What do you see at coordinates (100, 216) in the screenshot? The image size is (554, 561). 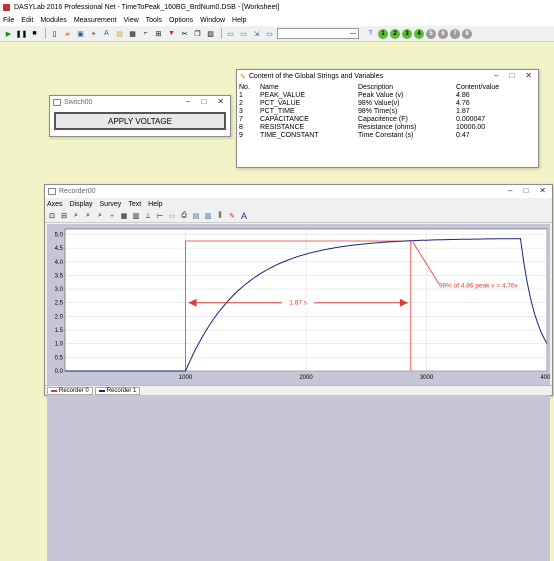 I see `zoom-out-icon: ⌕` at bounding box center [100, 216].